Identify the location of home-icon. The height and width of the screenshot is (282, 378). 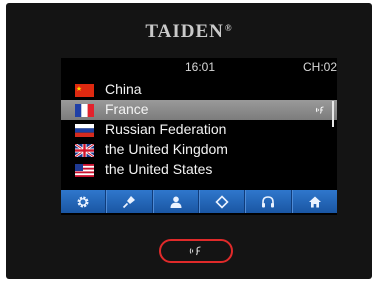
(314, 201).